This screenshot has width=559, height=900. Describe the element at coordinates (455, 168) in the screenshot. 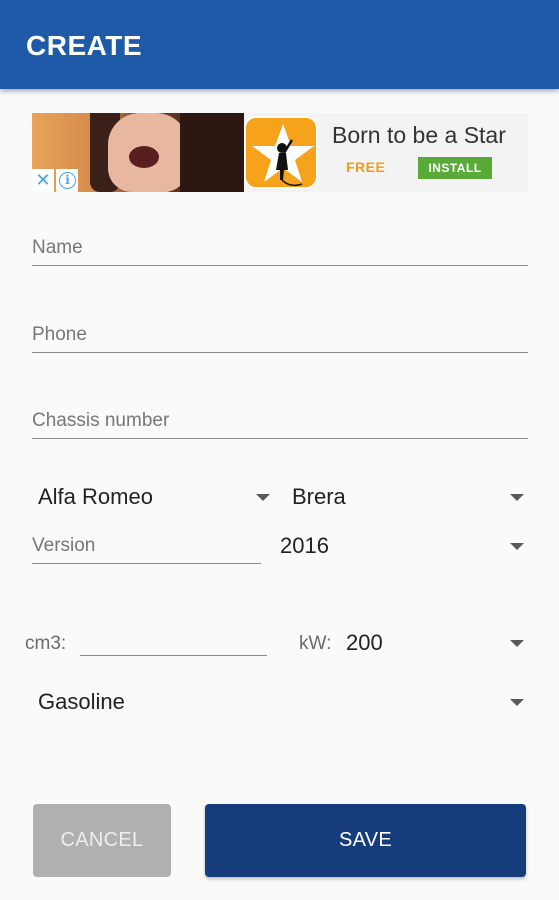

I see `ad-install-button: INSTALL` at that location.